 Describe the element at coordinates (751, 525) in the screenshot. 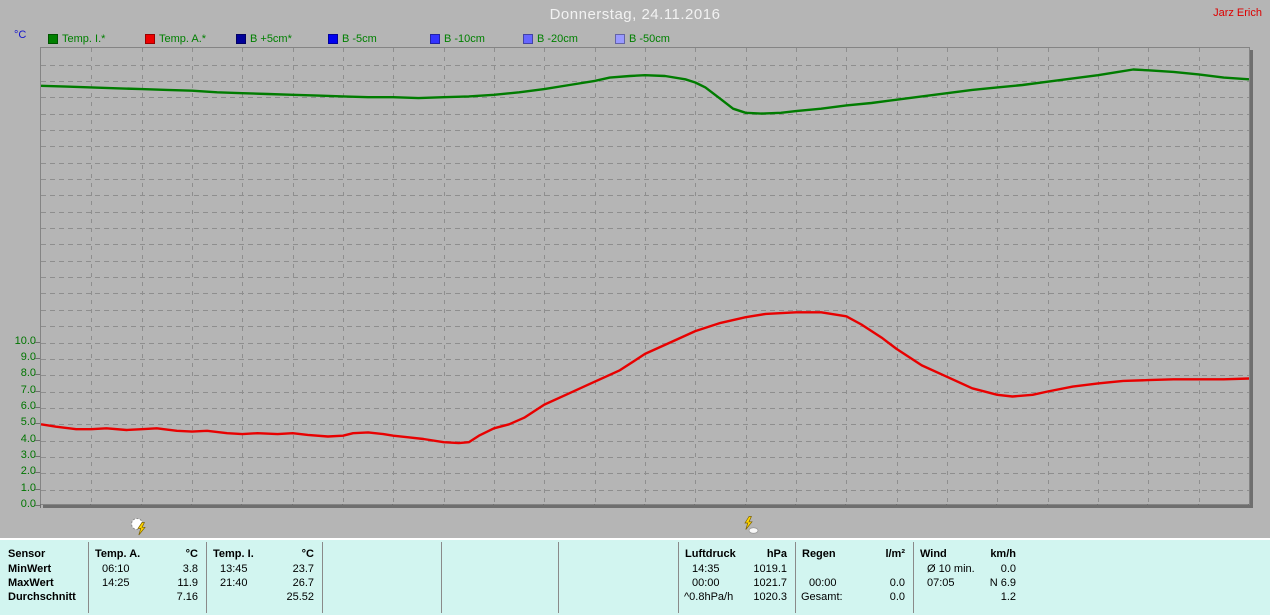

I see `sunset-marker-icon` at that location.